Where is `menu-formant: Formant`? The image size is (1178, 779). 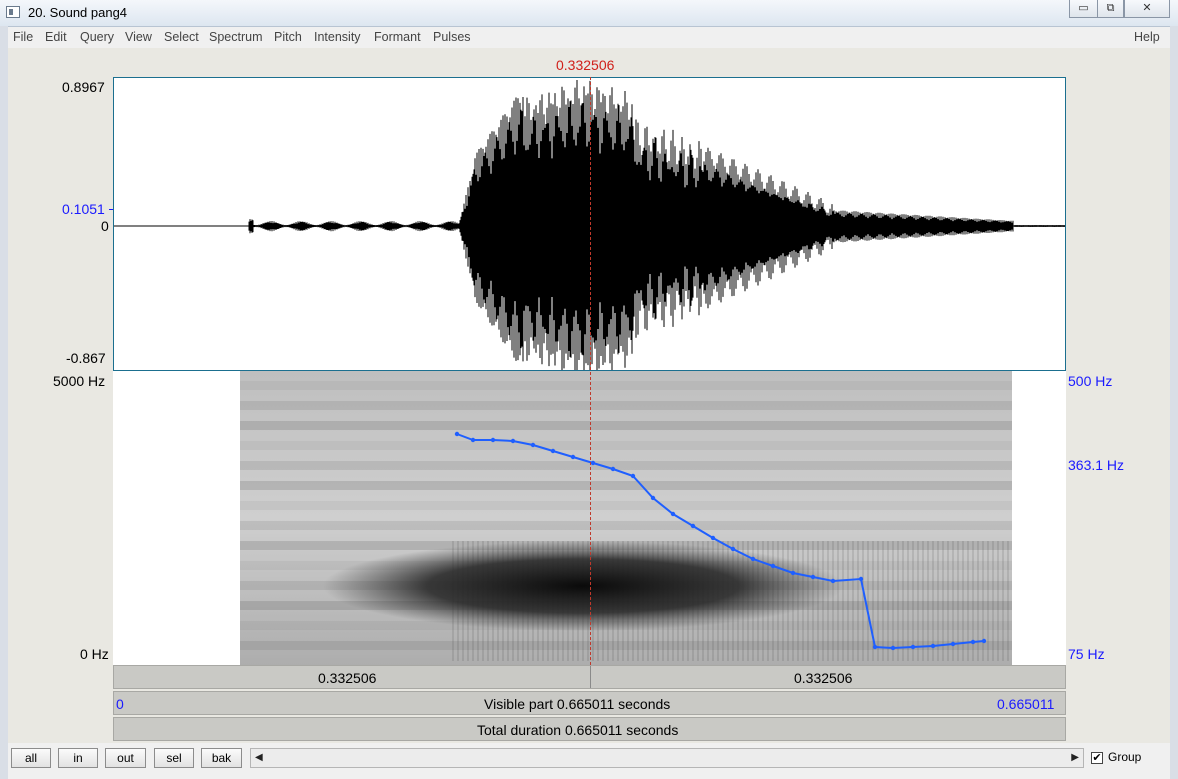
menu-formant: Formant is located at coordinates (397, 37).